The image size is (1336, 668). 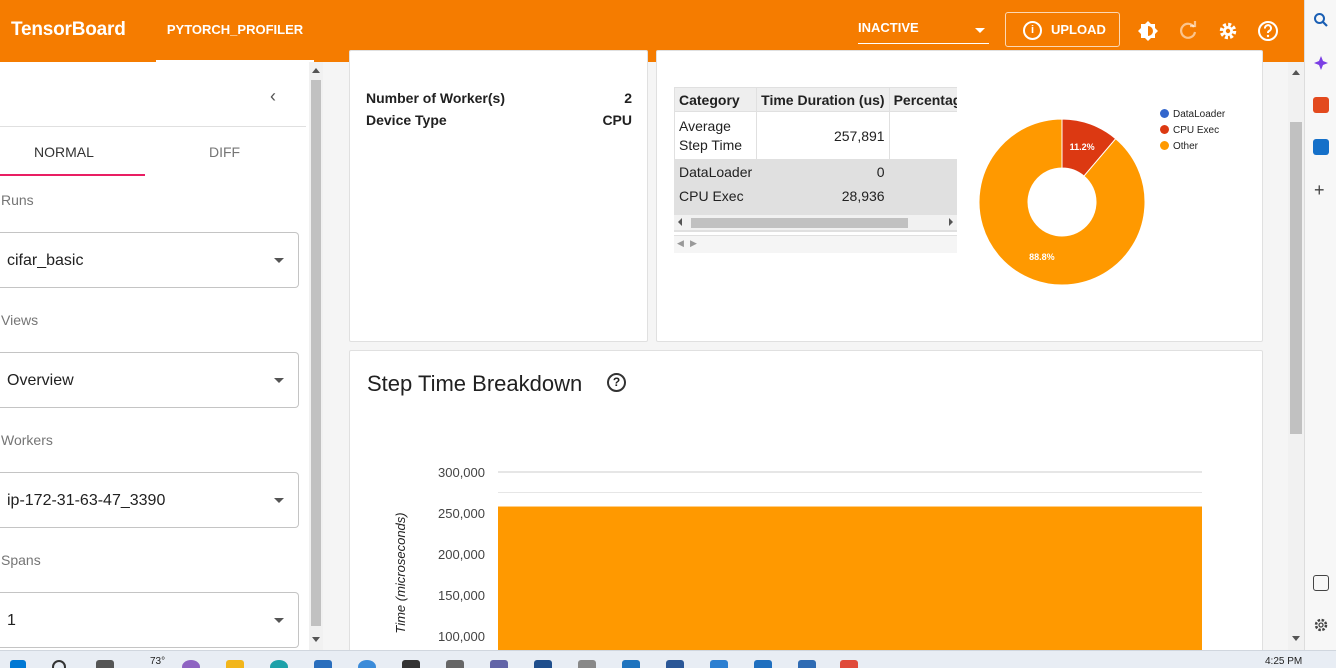 I want to click on views-select: Overview, so click(x=149, y=380).